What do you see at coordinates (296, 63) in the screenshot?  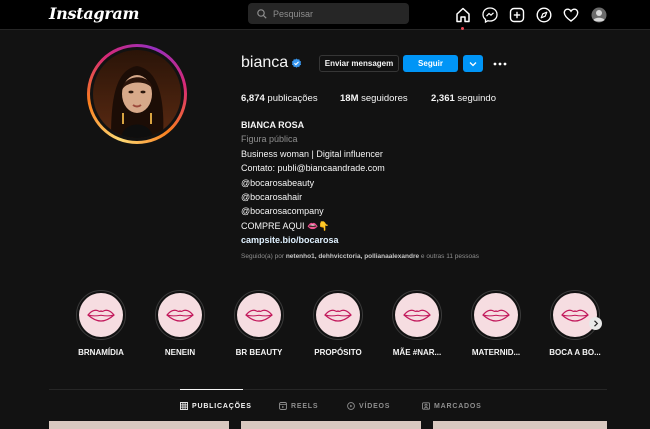 I see `verified-badge-icon` at bounding box center [296, 63].